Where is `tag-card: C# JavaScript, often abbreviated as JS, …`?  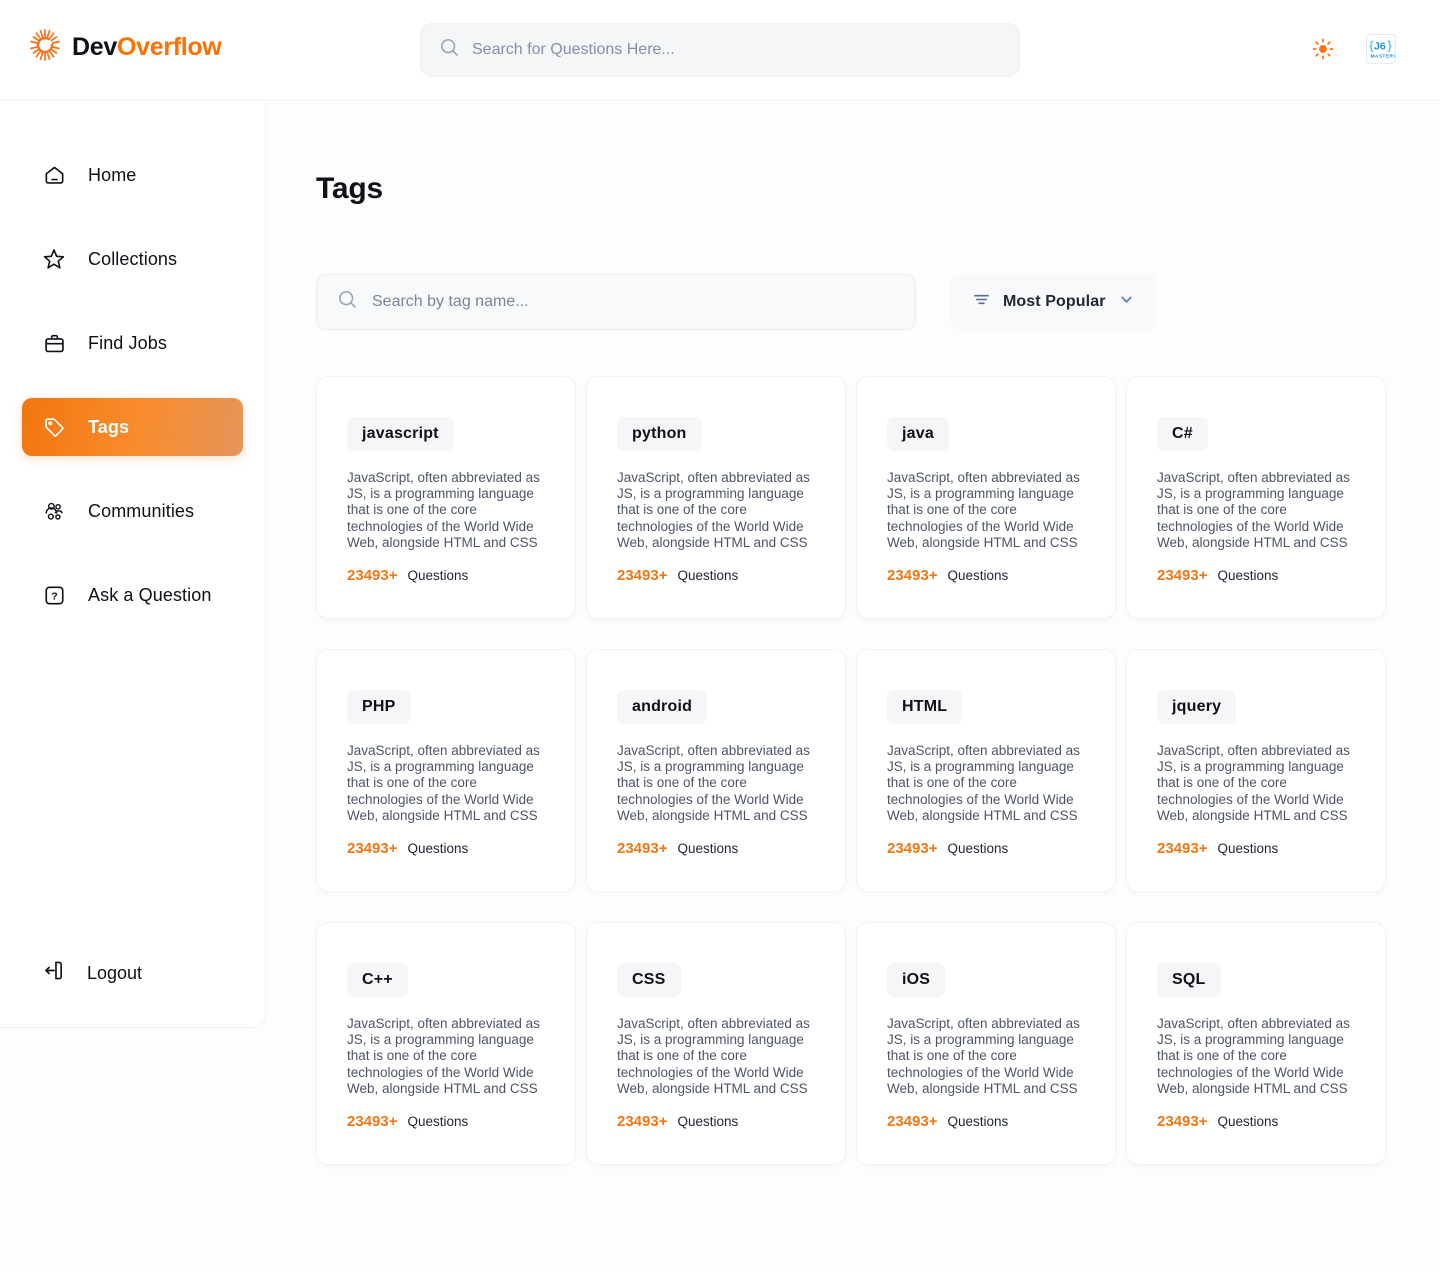
tag-card: C# JavaScript, often abbreviated as JS, … is located at coordinates (1256, 497).